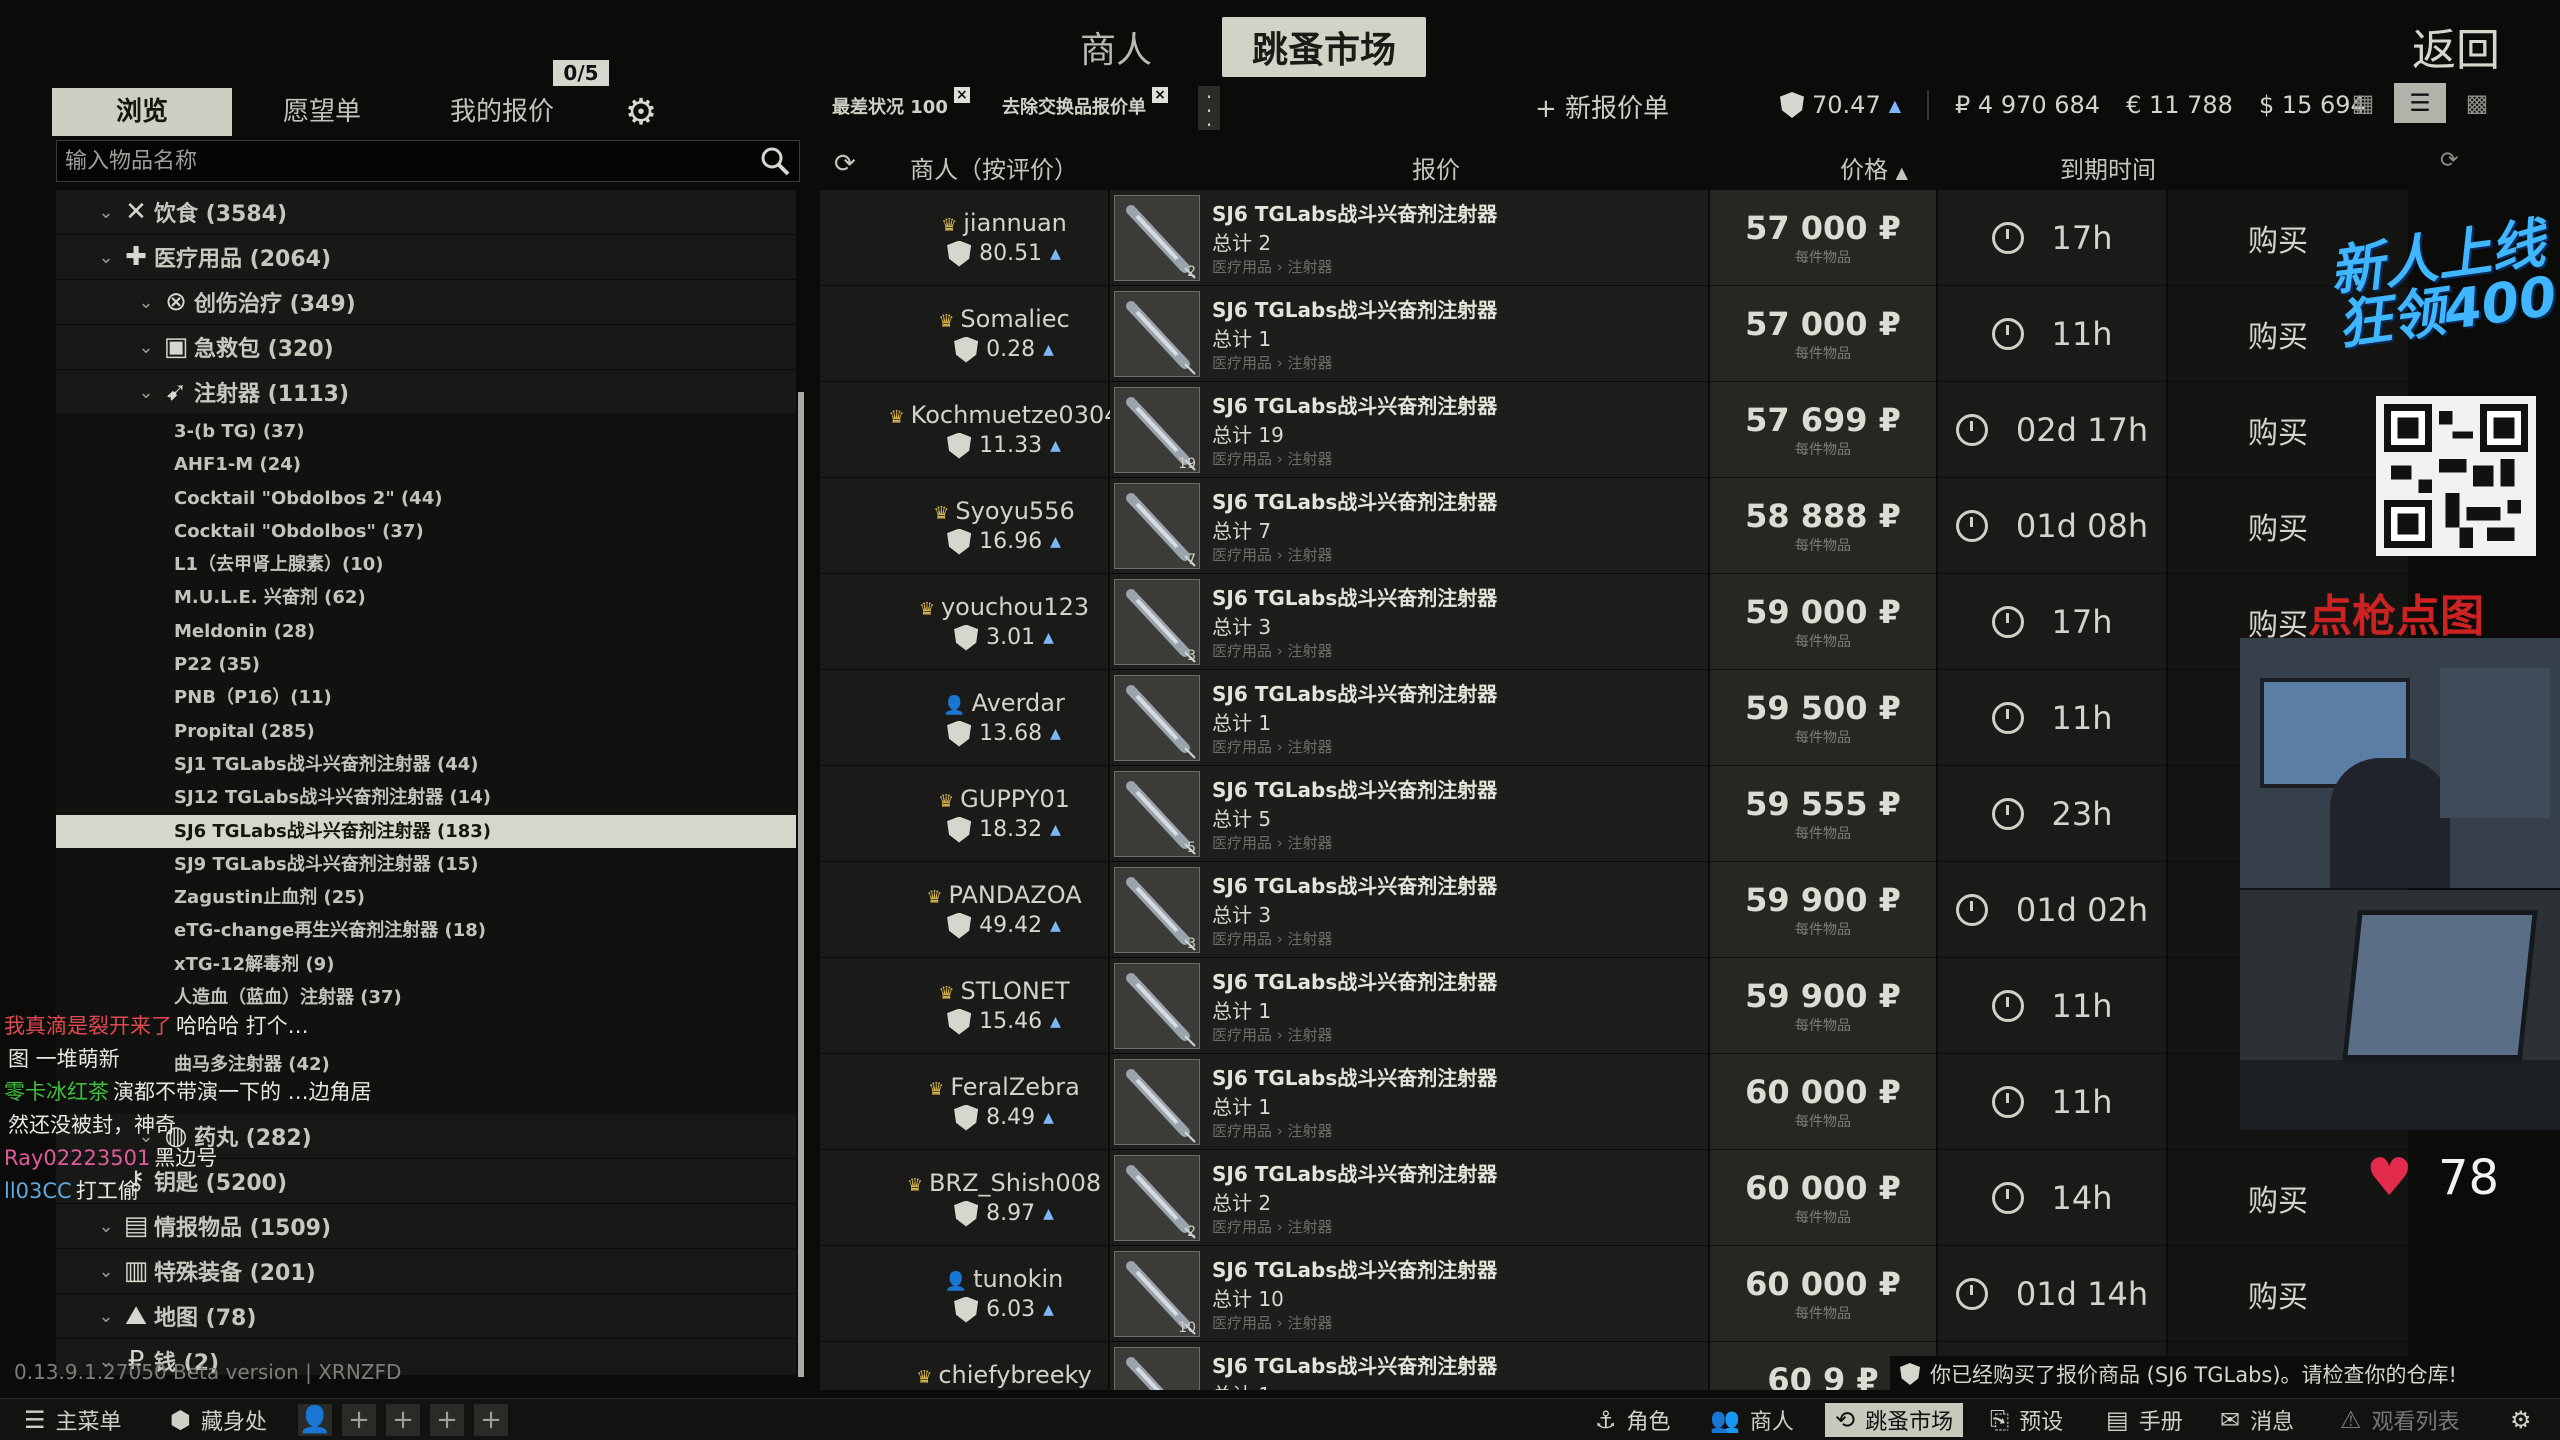  I want to click on tree-category: ⌄ ⊗ 创伤治疗 (349), so click(426, 302).